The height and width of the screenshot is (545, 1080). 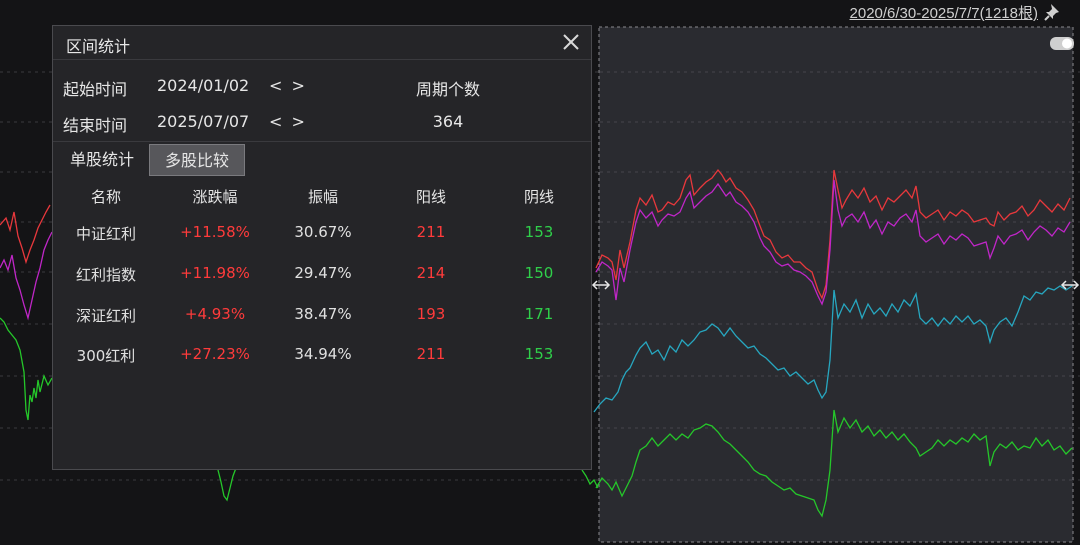 I want to click on col-amplitude-header: 振幅, so click(x=322, y=197).